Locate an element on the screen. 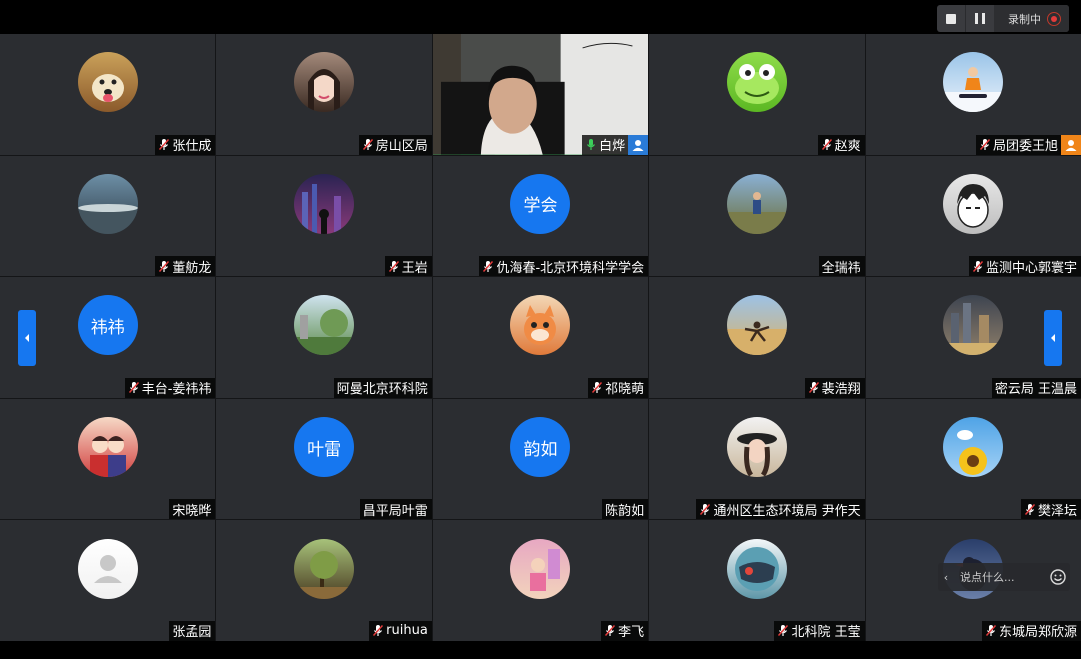 Image resolution: width=1081 pixels, height=659 pixels. arrow-left-icon is located at coordinates (27, 338).